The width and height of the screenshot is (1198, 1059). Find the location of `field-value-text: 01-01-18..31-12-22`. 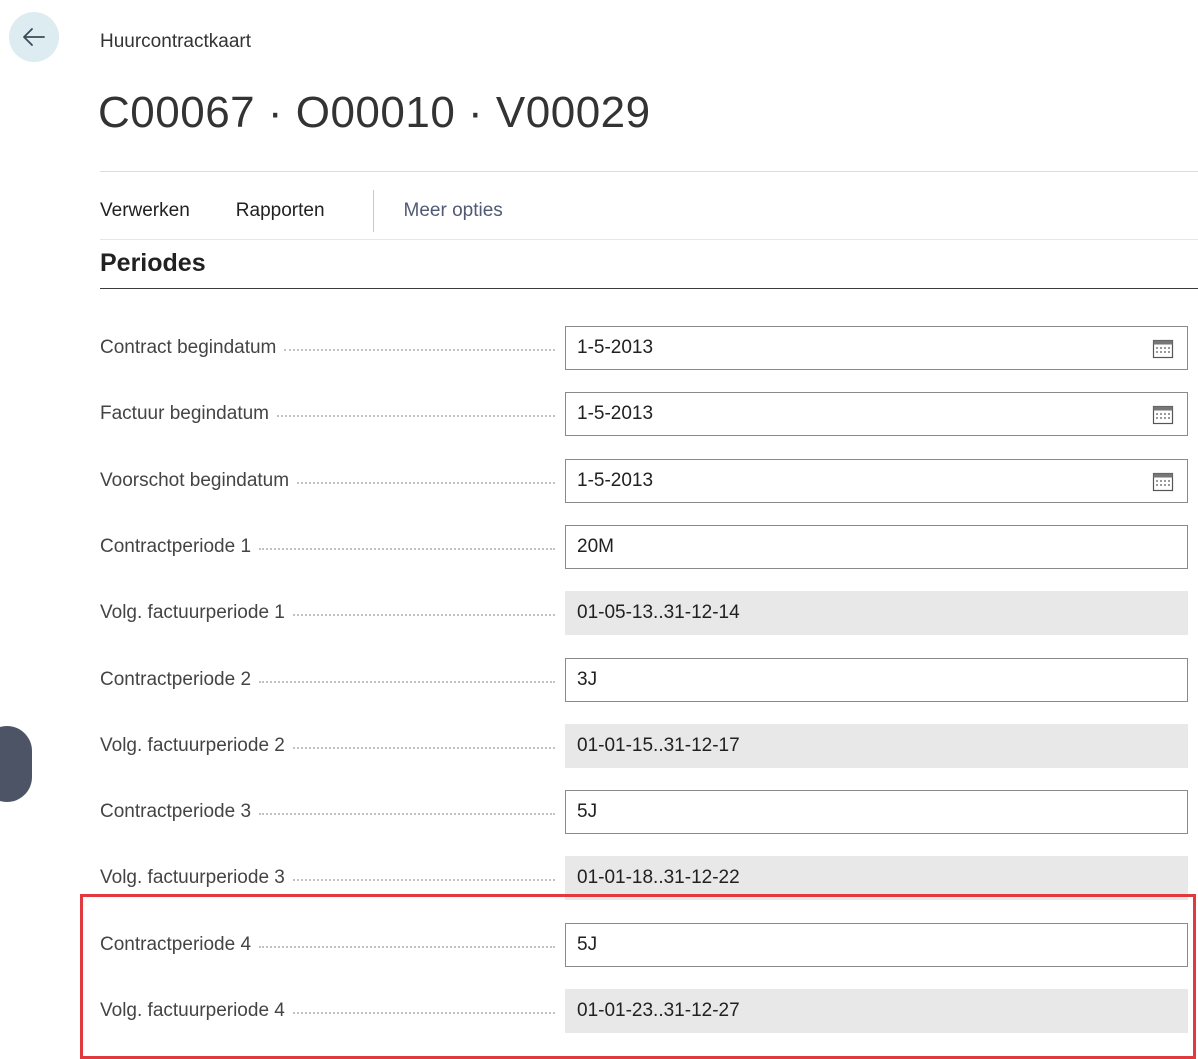

field-value-text: 01-01-18..31-12-22 is located at coordinates (658, 877).